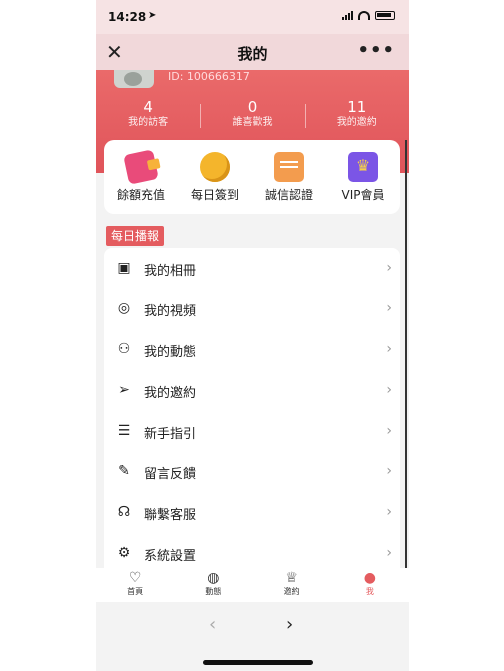  What do you see at coordinates (291, 578) in the screenshot?
I see `trophy-icon: ♕` at bounding box center [291, 578].